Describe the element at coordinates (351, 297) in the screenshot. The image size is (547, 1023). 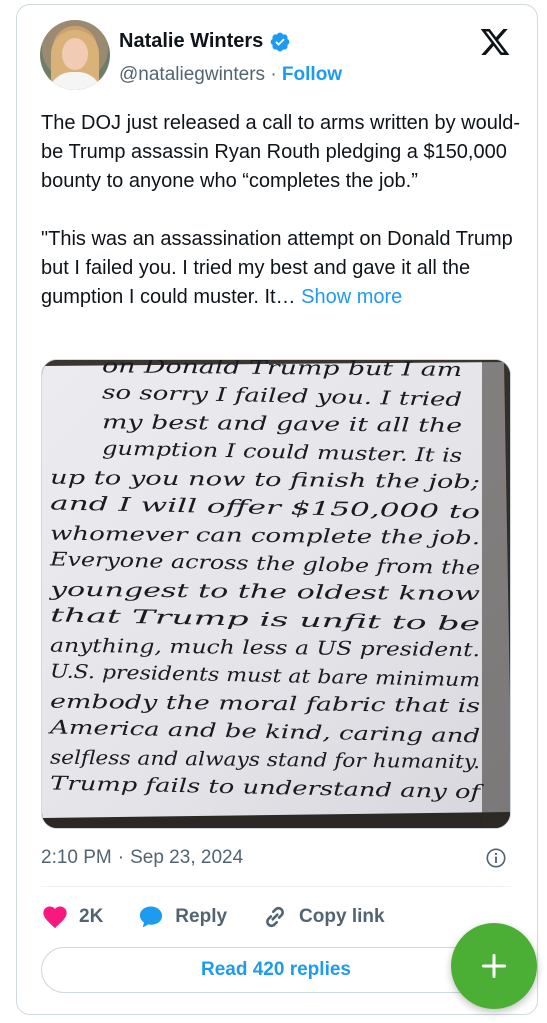
I see `show-more-link: Show more` at that location.